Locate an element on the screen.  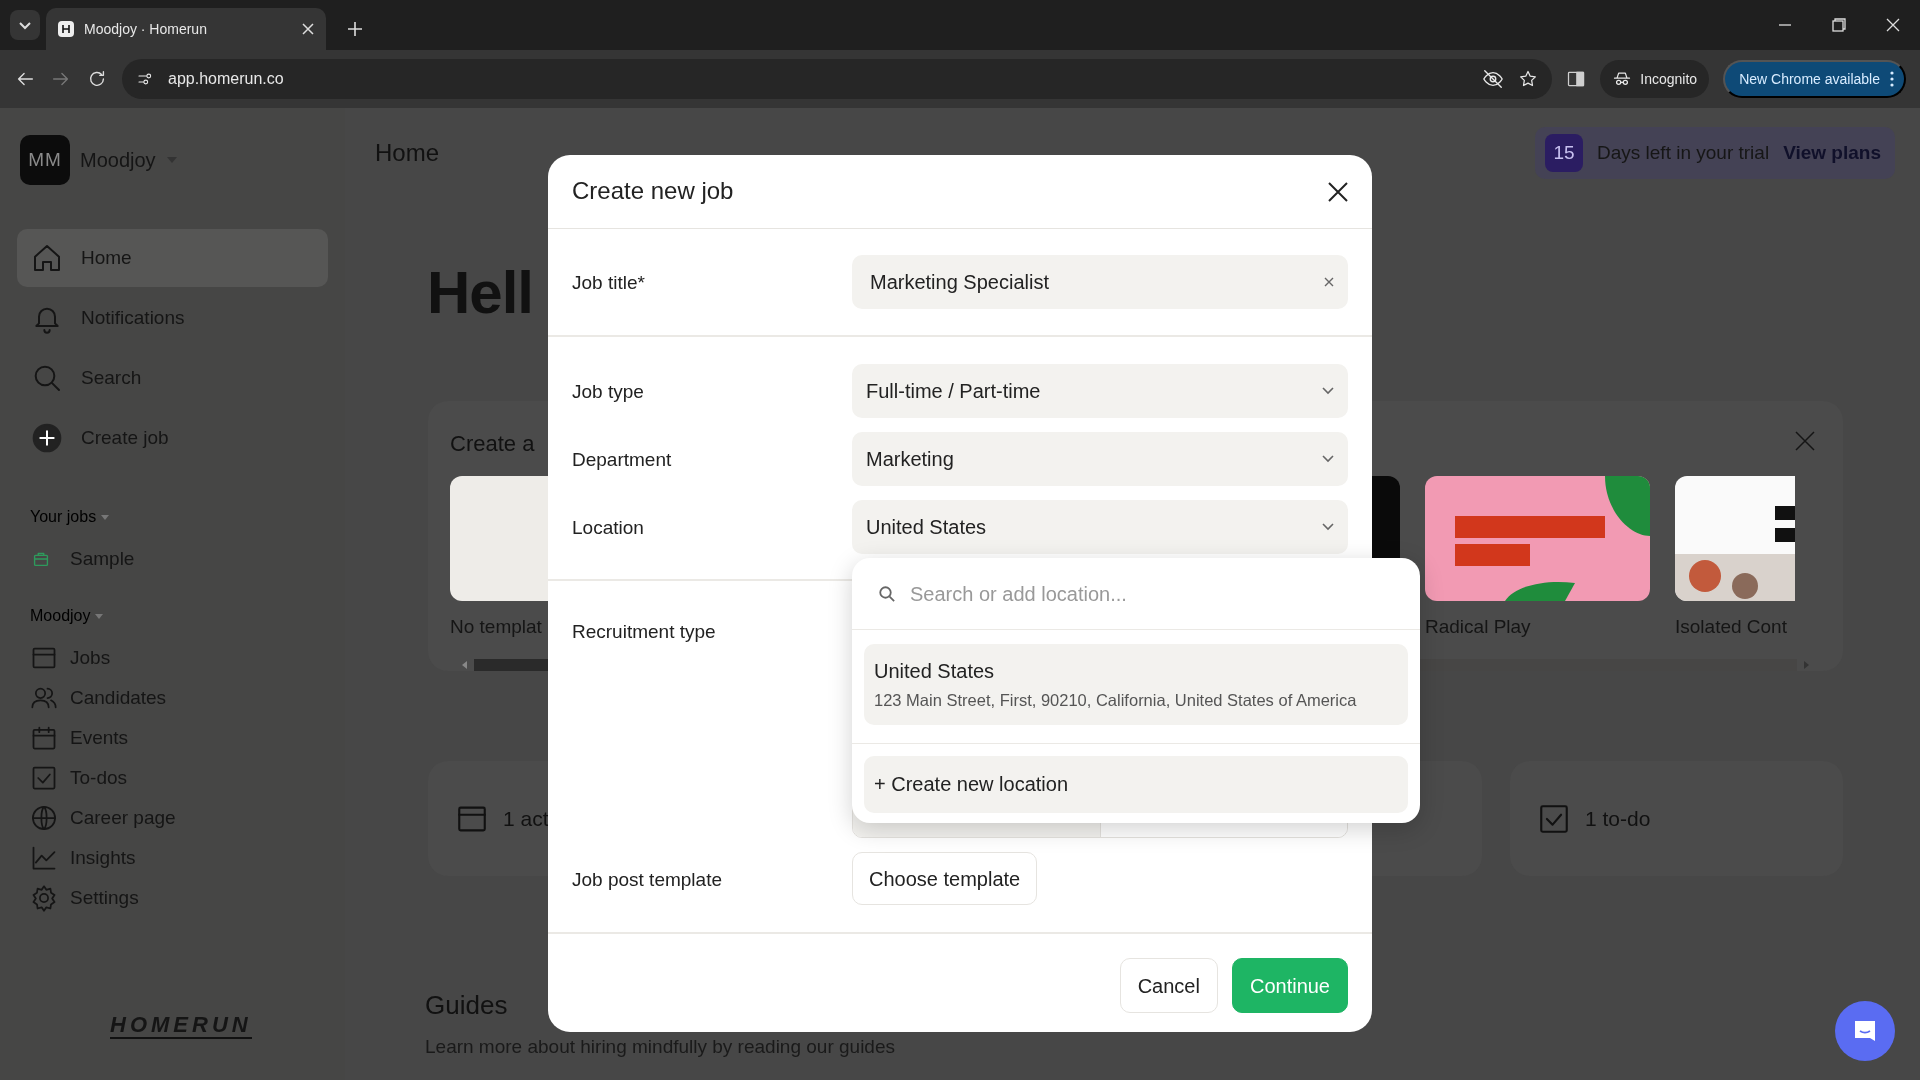
stat-card: 1 to-do is located at coordinates (1676, 818).